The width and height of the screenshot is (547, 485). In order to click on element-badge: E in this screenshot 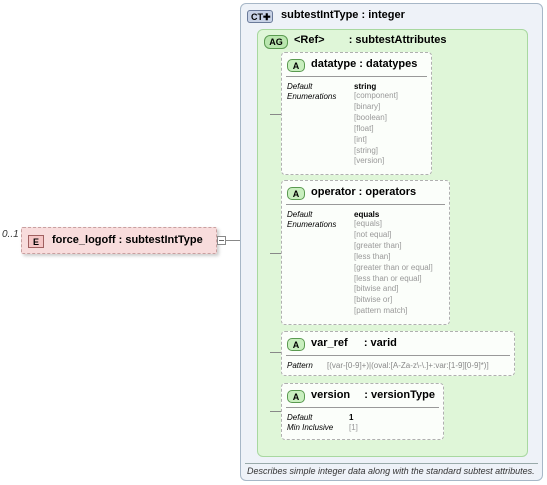, I will do `click(36, 241)`.